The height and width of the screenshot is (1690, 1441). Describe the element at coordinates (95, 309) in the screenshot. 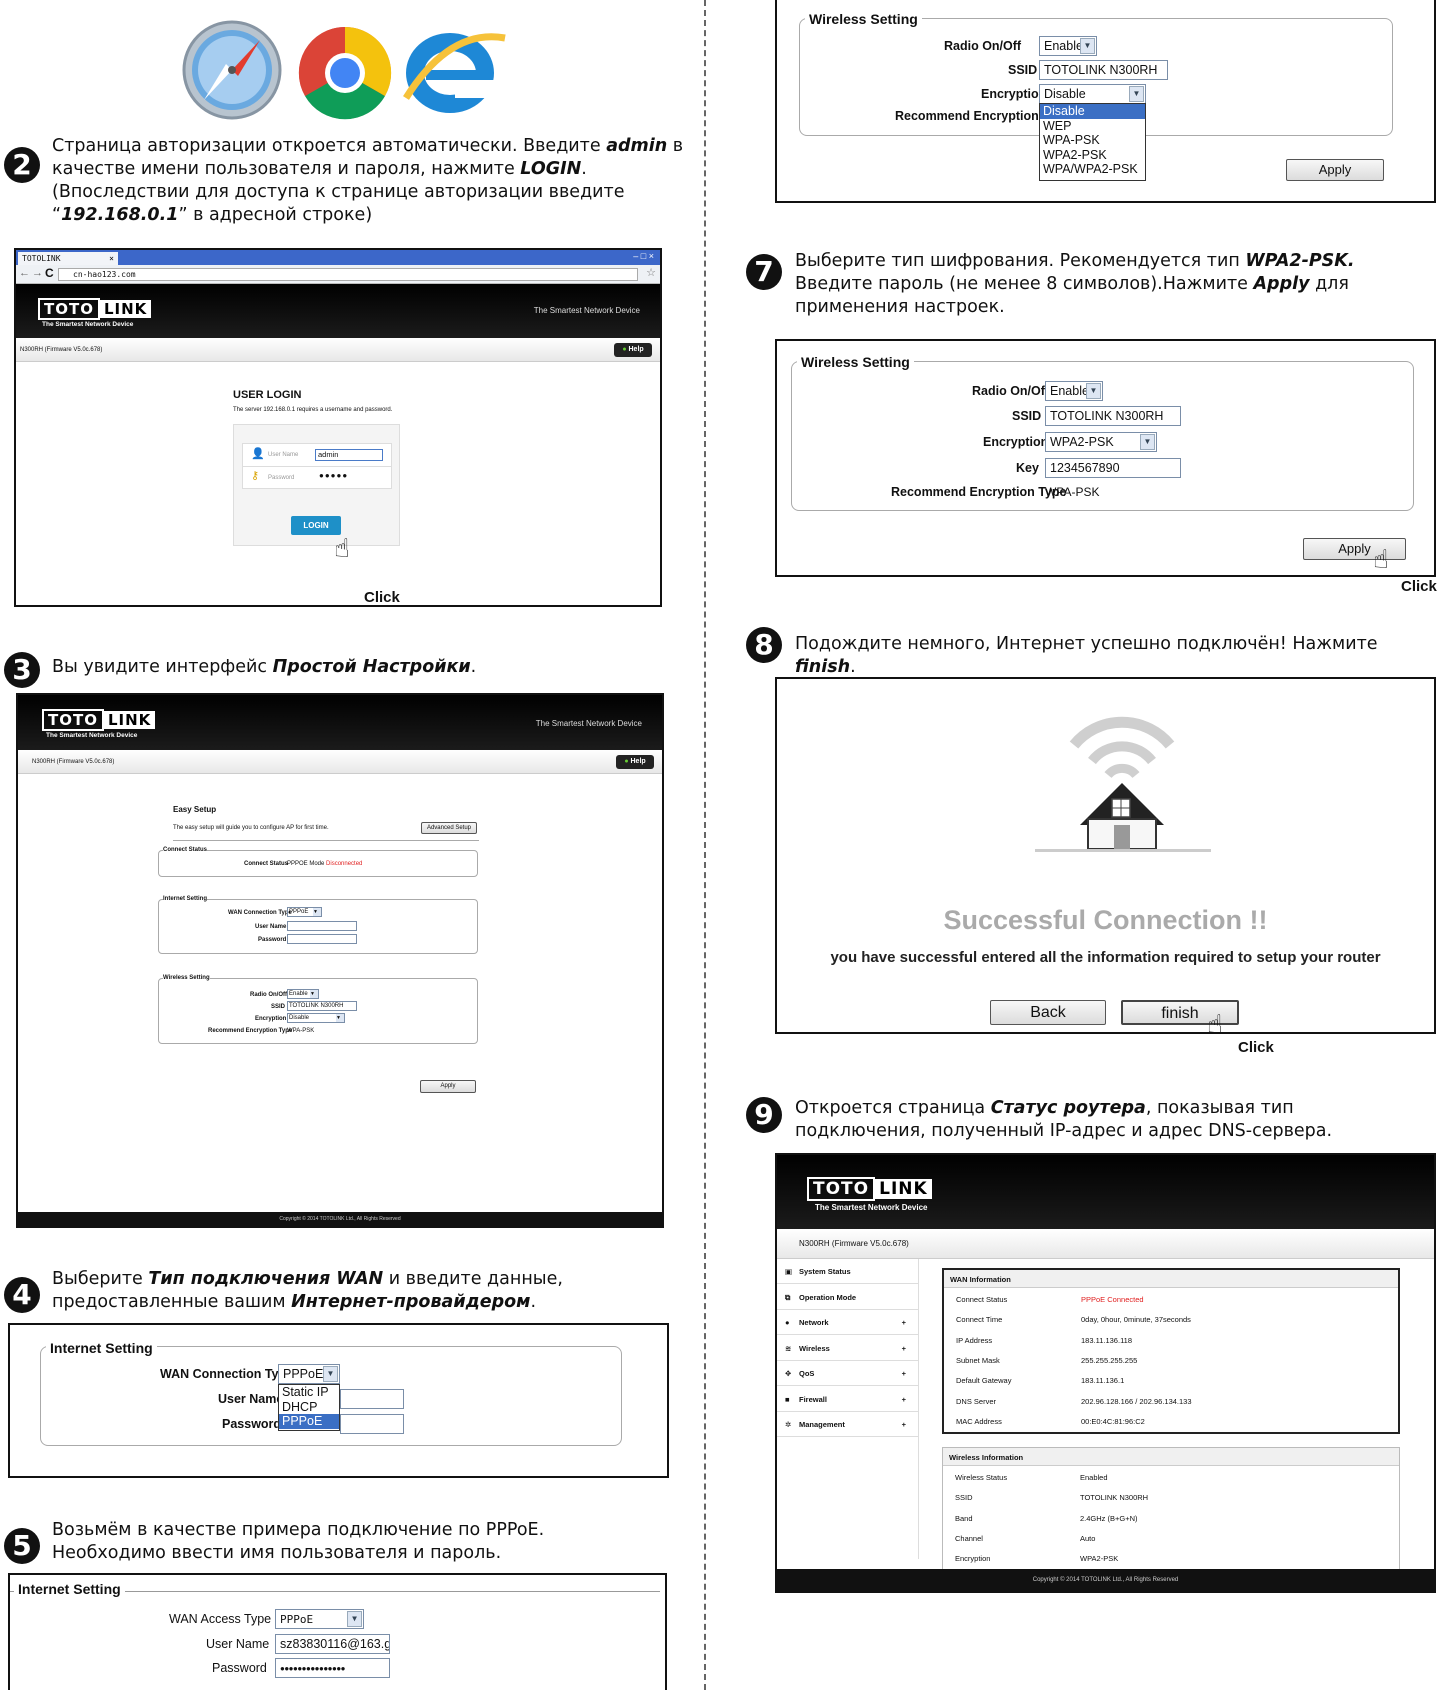

I see `totolink-logo: TOTO LINK` at that location.